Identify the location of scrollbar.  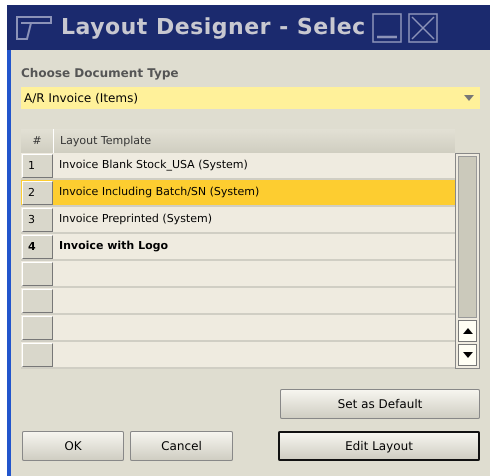
(467, 261).